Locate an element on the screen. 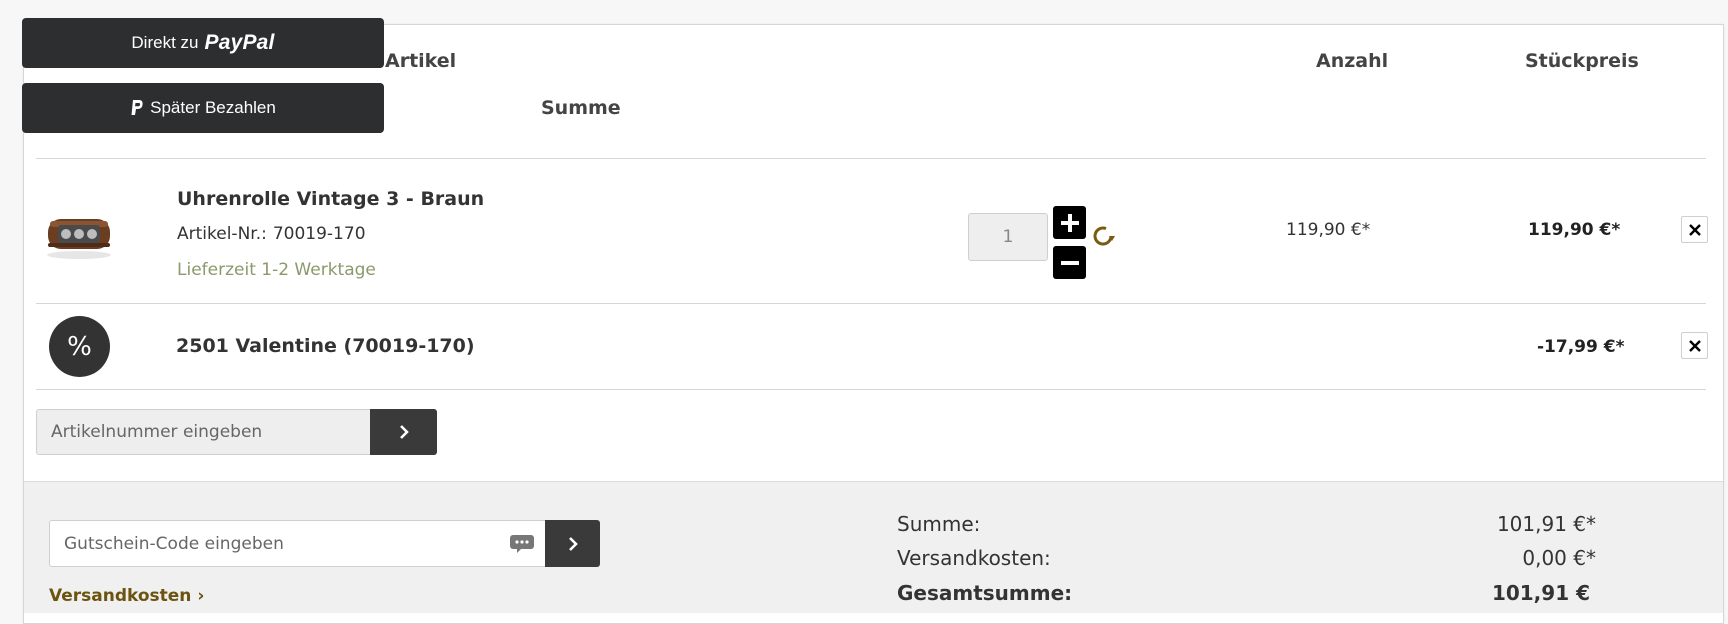 The height and width of the screenshot is (624, 1728). shipping-costs-link: Versandkosten › is located at coordinates (126, 596).